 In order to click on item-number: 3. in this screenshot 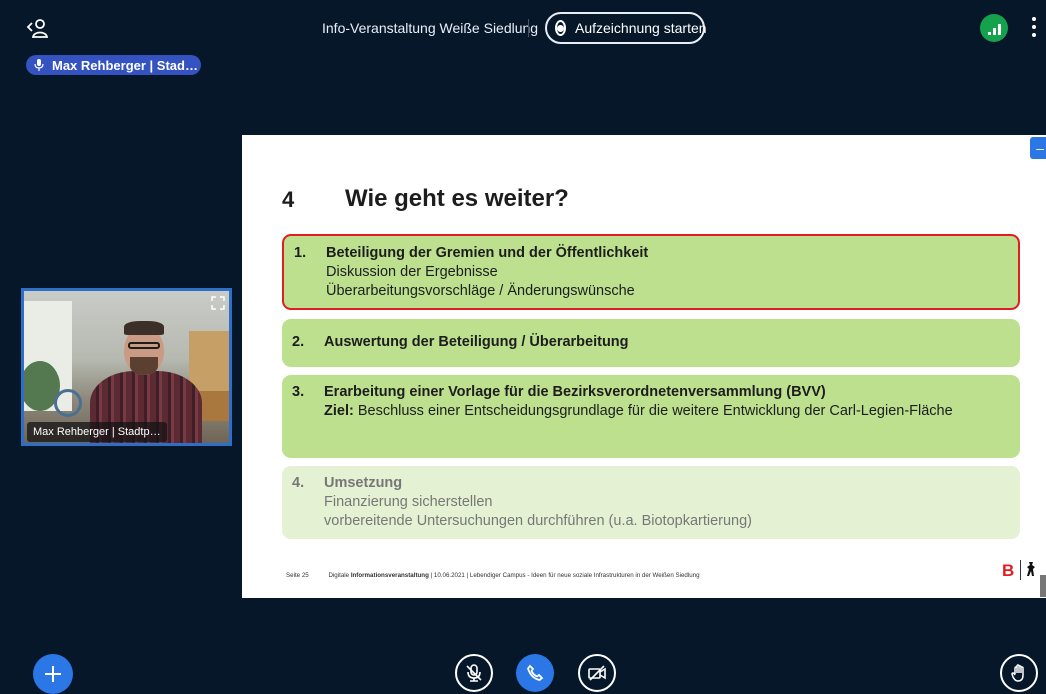, I will do `click(298, 392)`.